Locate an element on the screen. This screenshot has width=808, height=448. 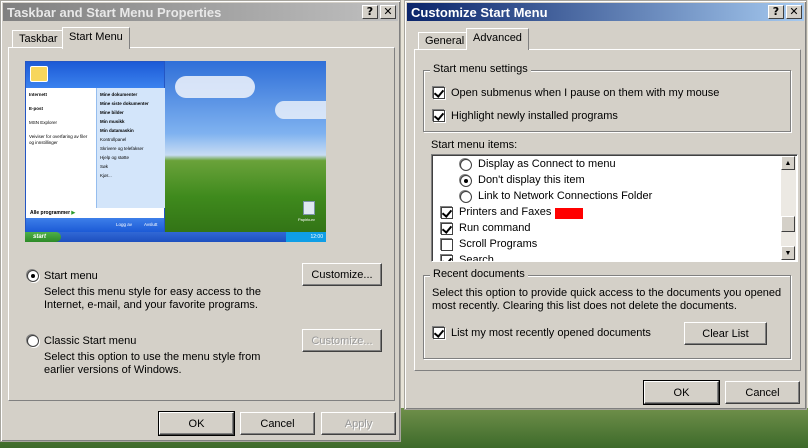
recycle-bin-icon is located at coordinates (309, 208).